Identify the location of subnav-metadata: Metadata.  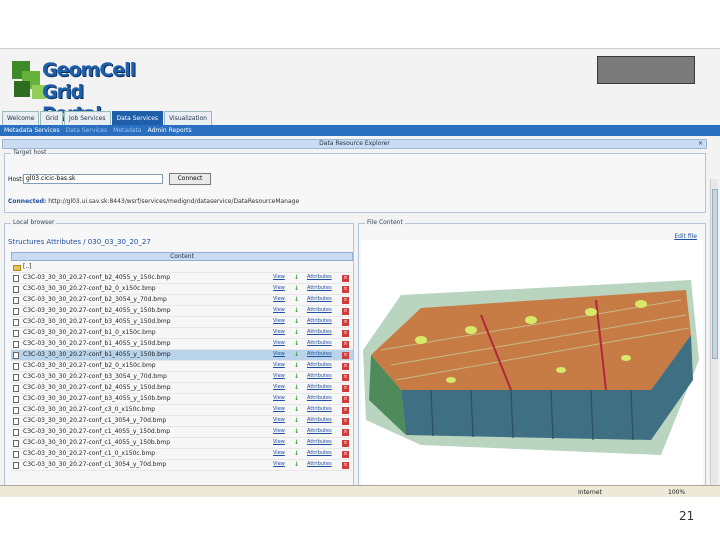
(127, 130).